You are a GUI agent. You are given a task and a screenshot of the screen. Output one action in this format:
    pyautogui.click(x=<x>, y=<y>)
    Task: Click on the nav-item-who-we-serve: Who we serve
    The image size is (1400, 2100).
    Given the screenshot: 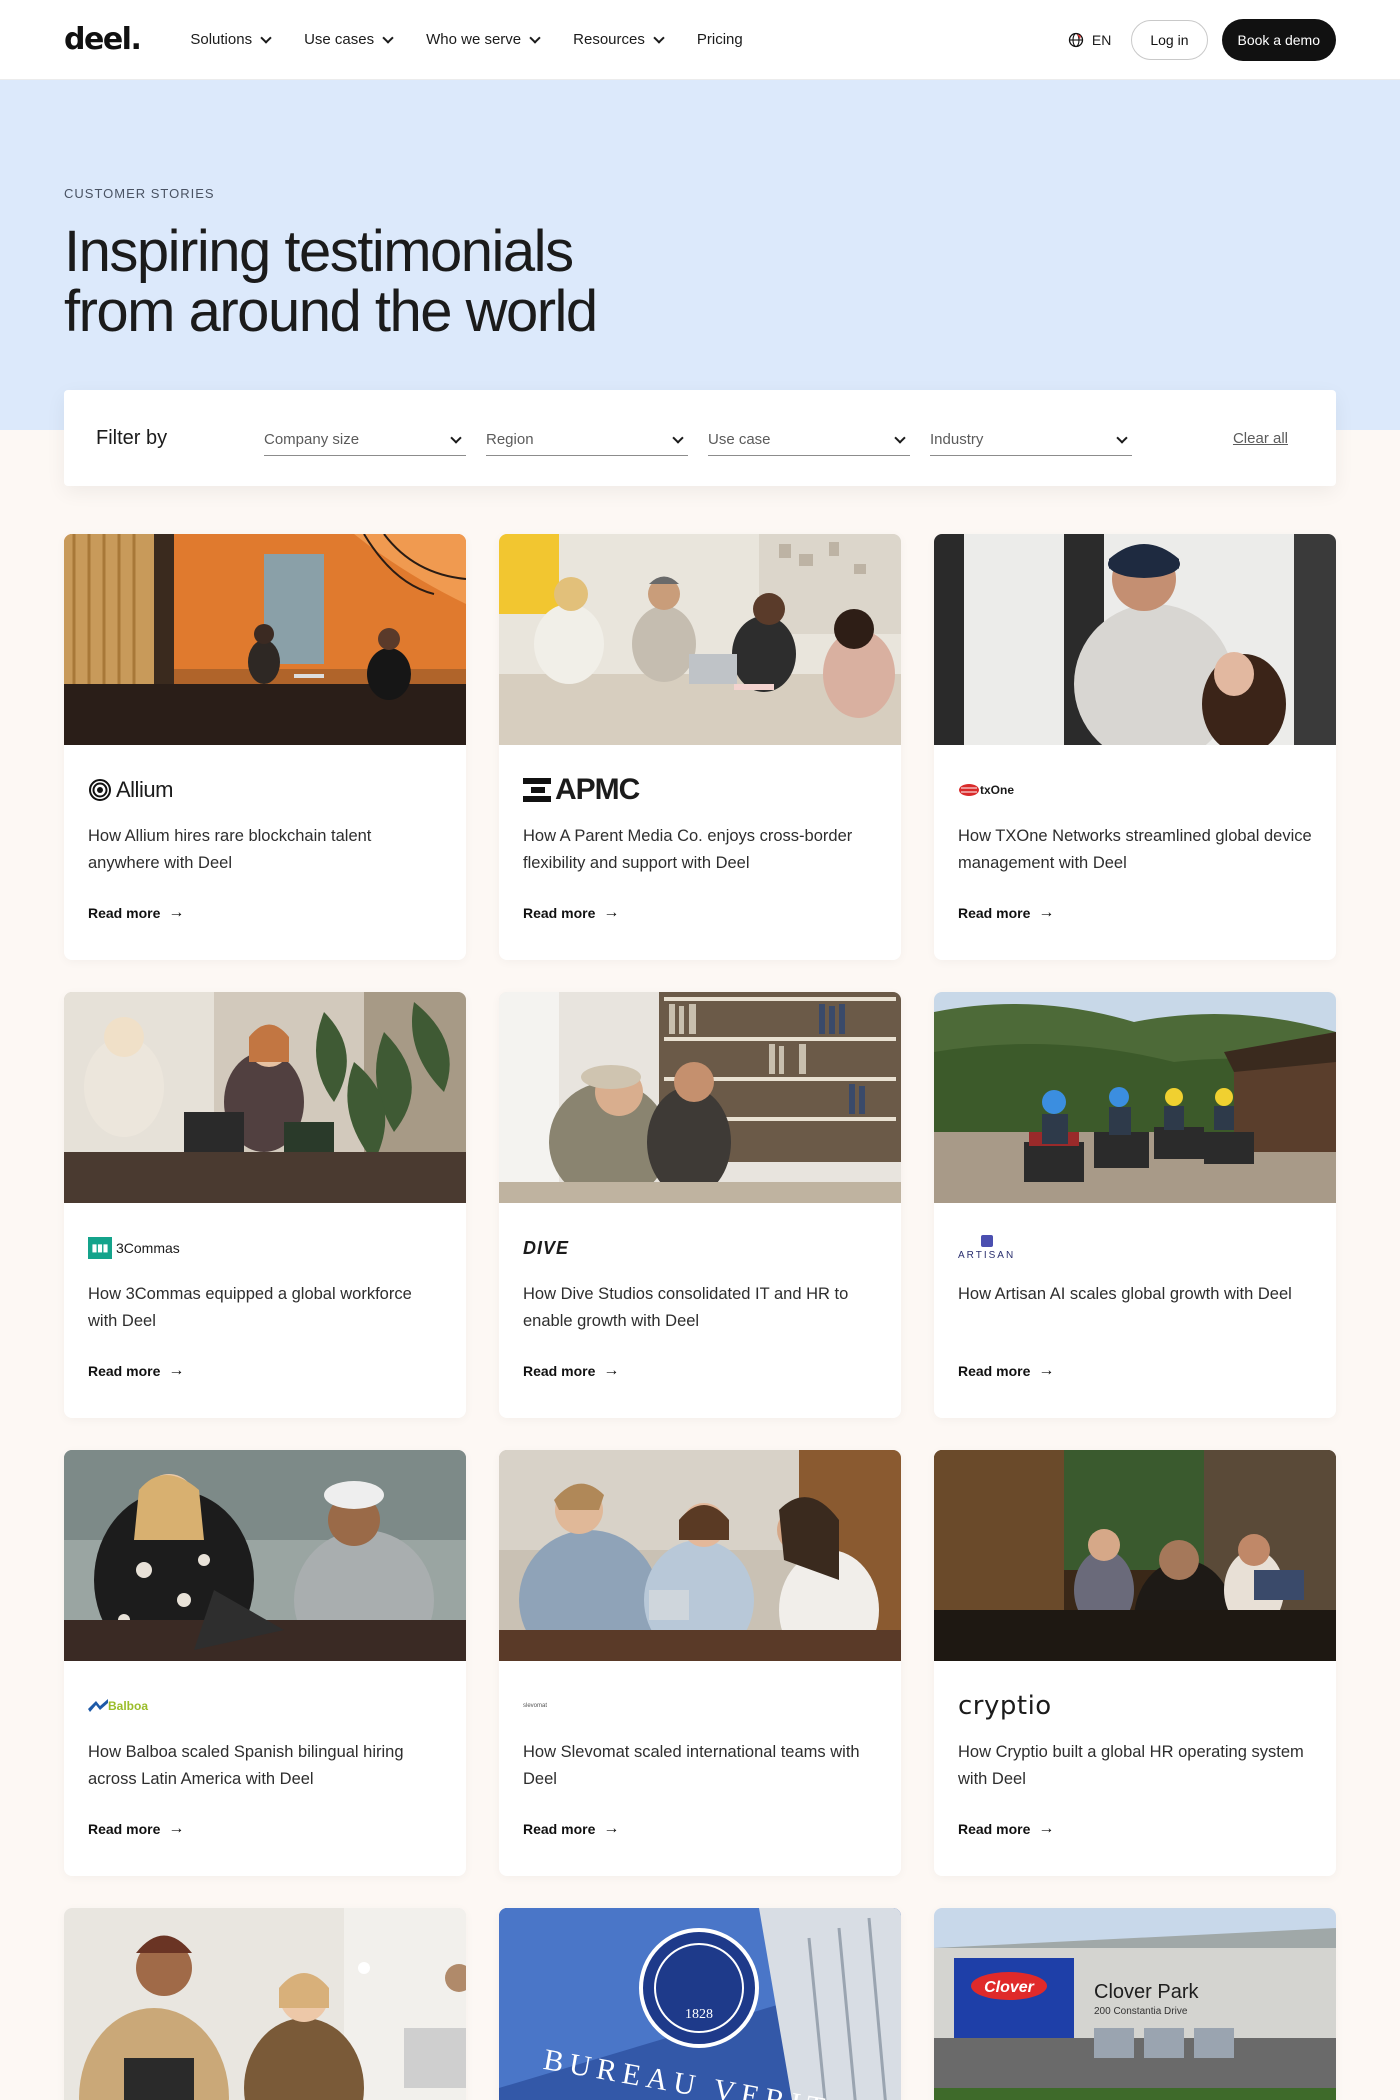 What is the action you would take?
    pyautogui.click(x=483, y=39)
    